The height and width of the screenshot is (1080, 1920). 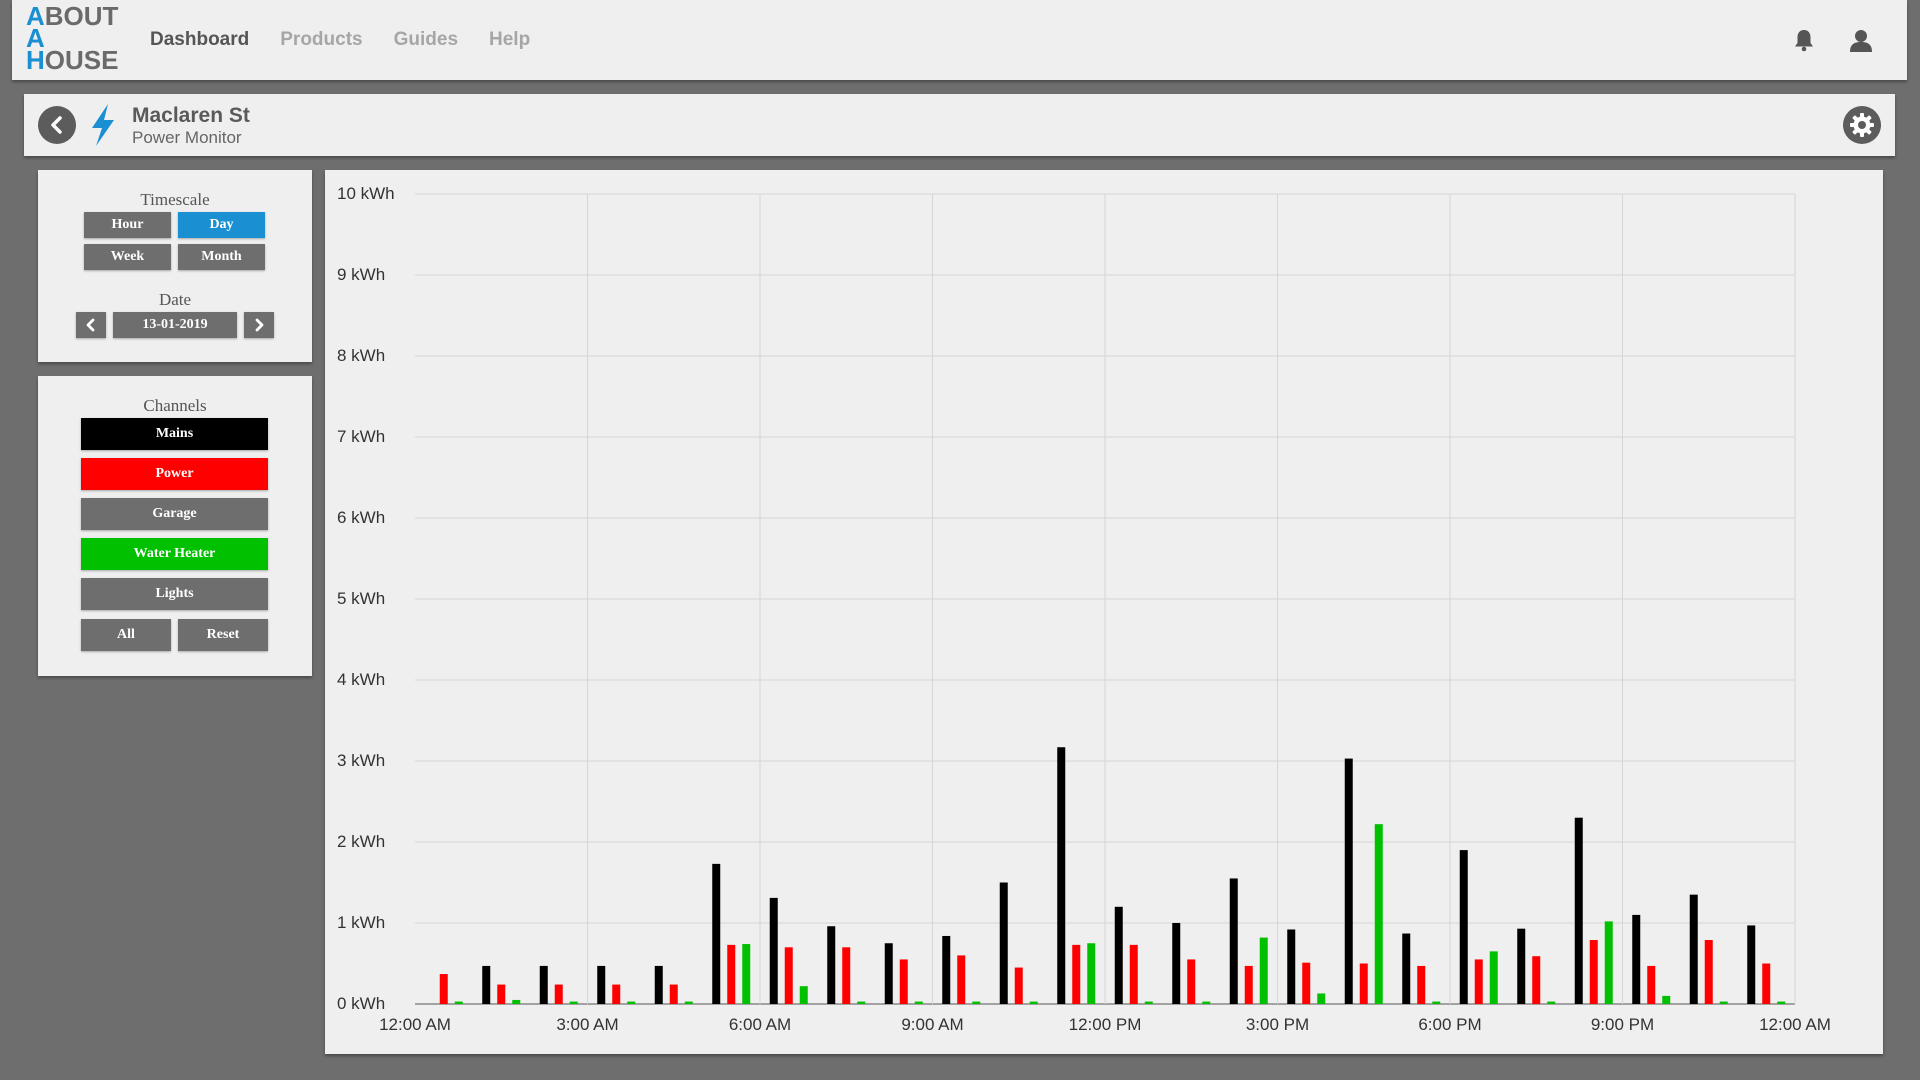 What do you see at coordinates (174, 474) in the screenshot?
I see `channel-power-button: Power` at bounding box center [174, 474].